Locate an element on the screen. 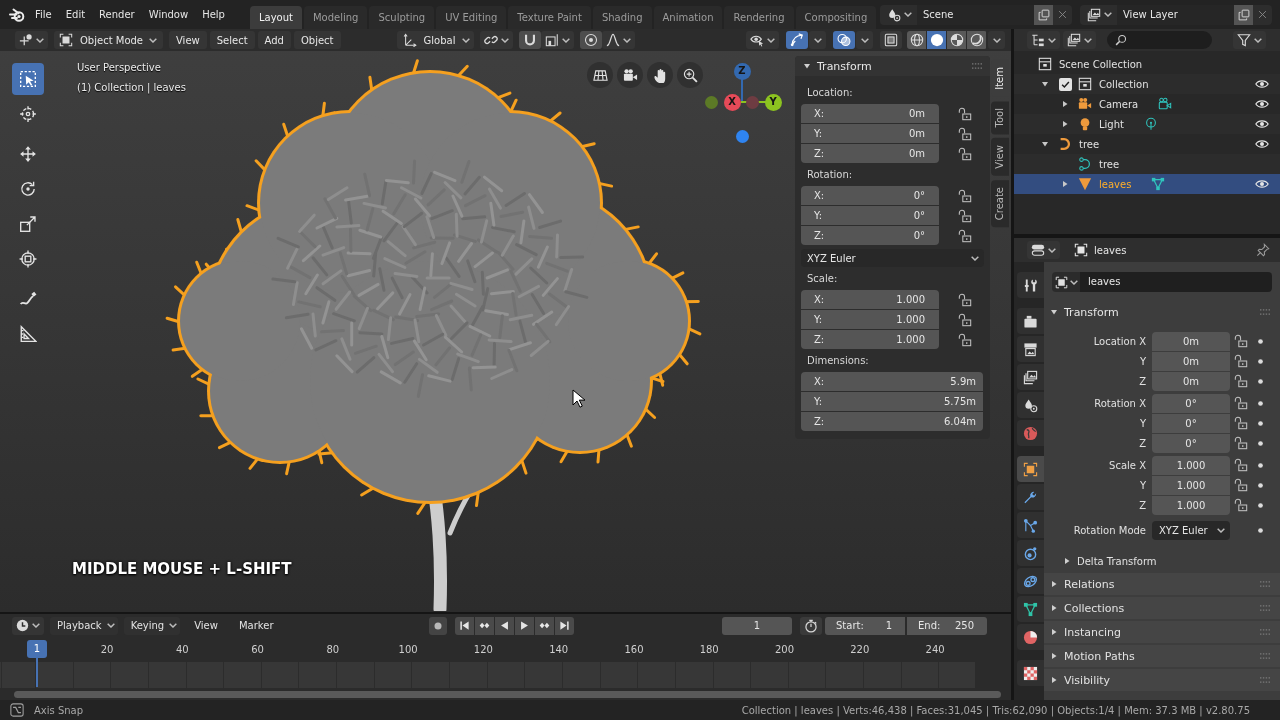  scrollbar is located at coordinates (507, 694).